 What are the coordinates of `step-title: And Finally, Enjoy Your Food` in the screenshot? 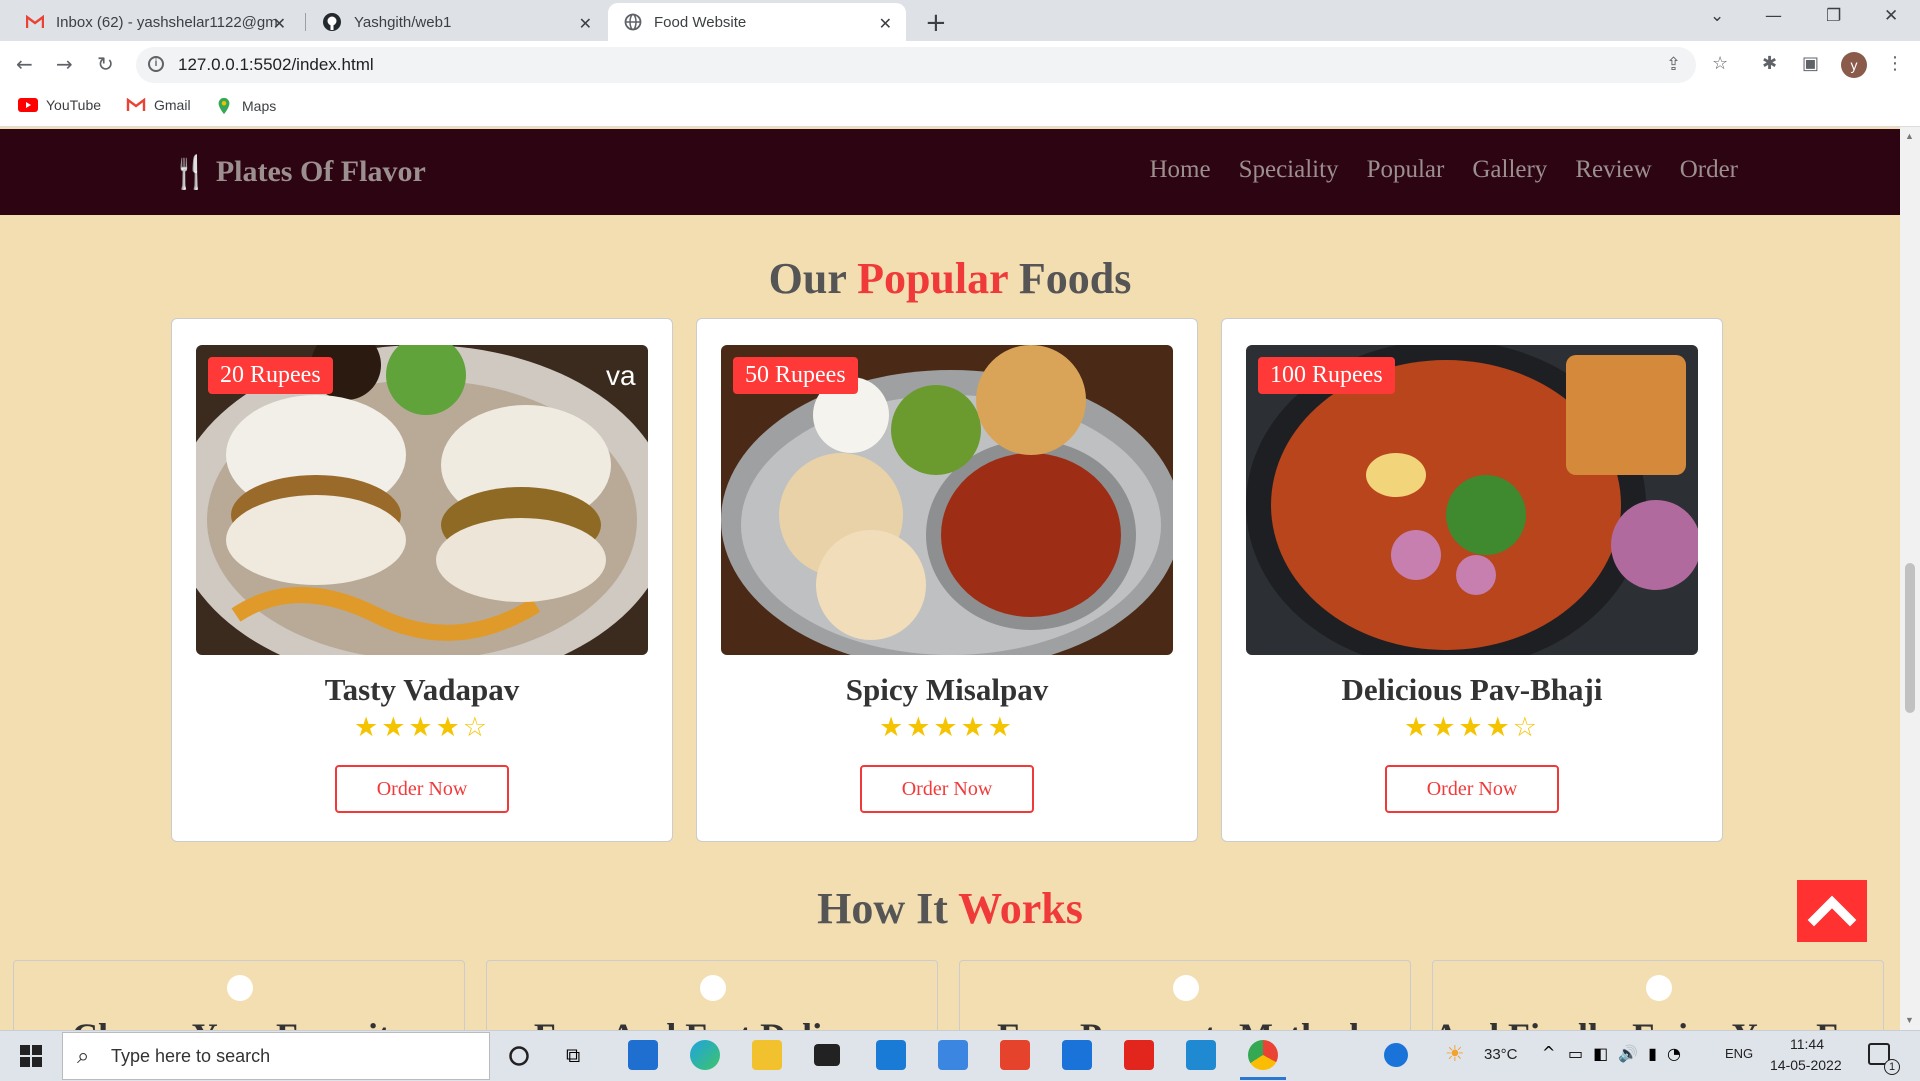 It's located at (1658, 1022).